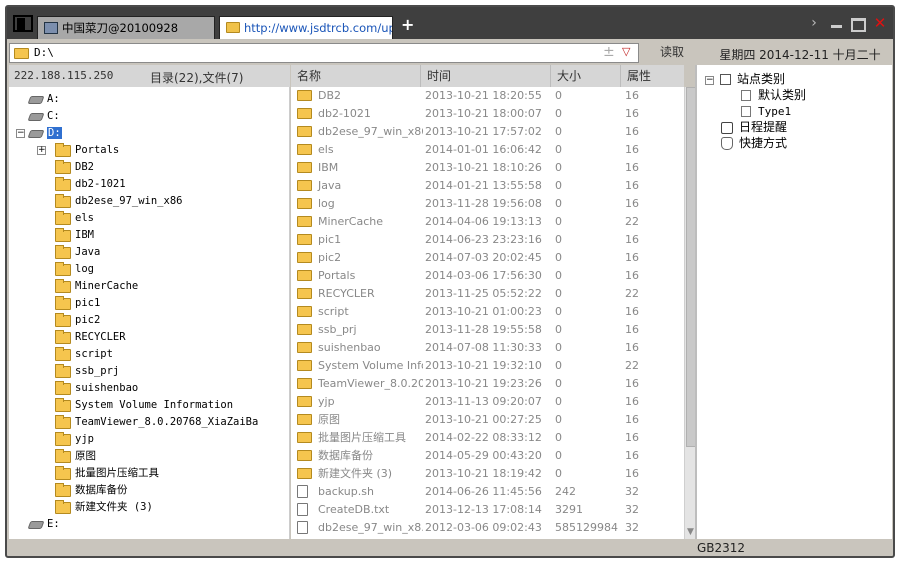  I want to click on file-name-text: db2-1021, so click(344, 113).